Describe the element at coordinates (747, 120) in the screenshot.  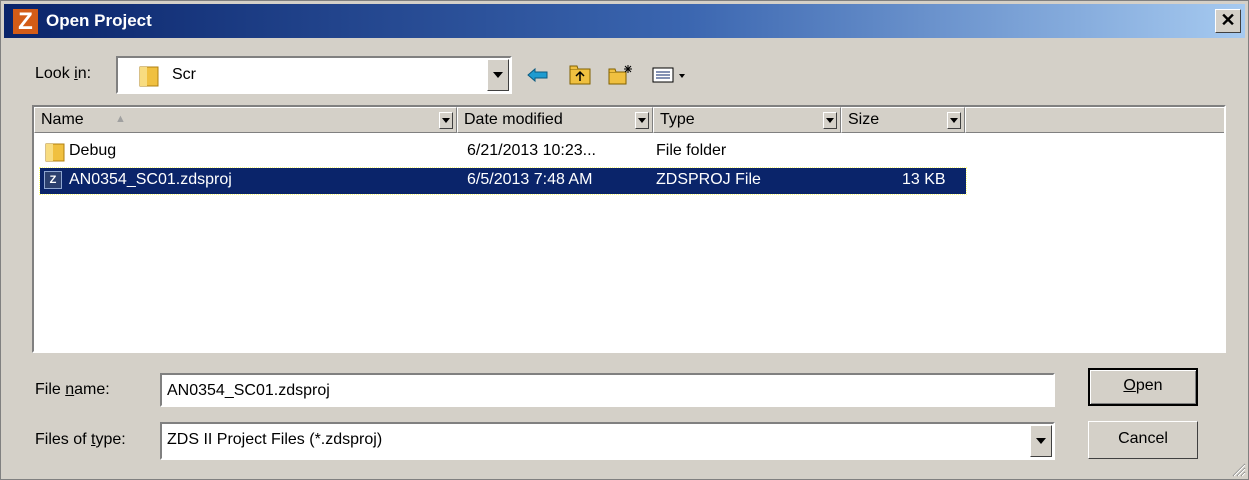
I see `column-header-type: Type` at that location.